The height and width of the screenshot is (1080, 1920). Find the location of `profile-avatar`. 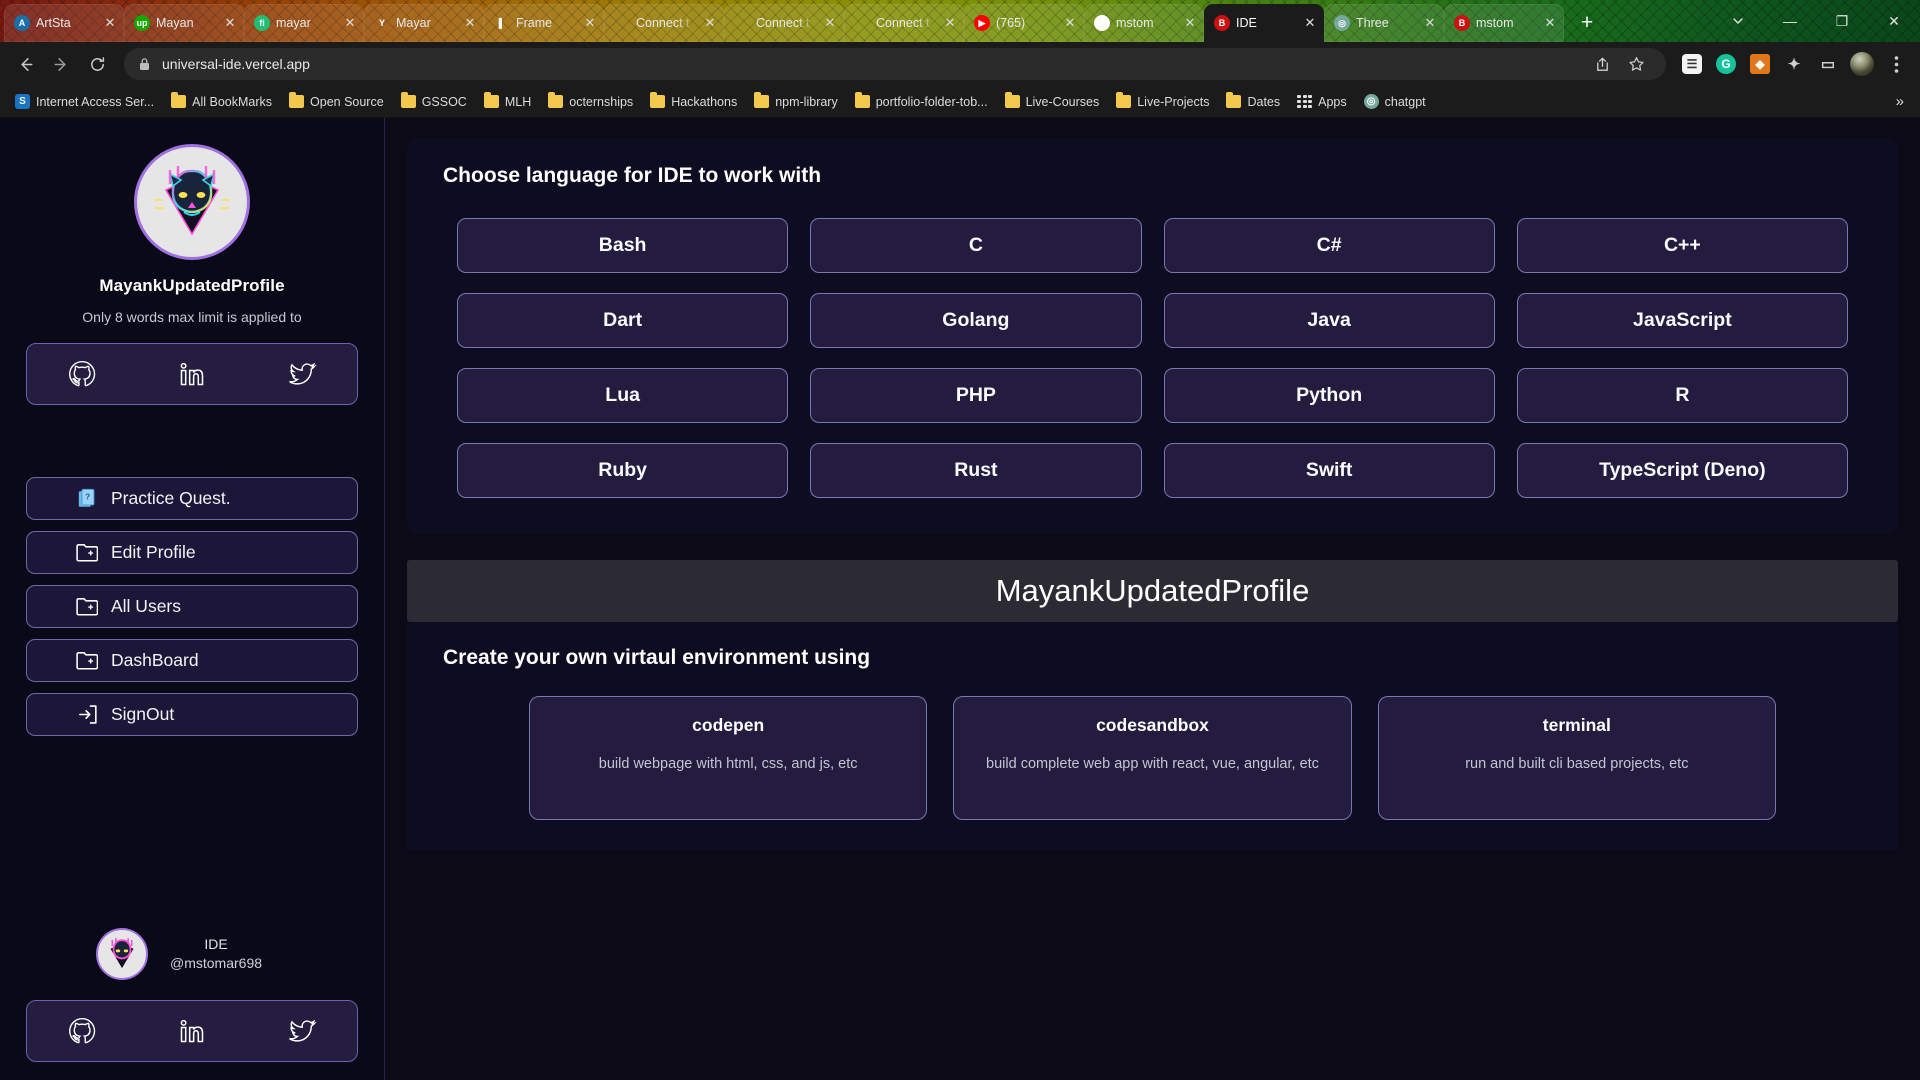

profile-avatar is located at coordinates (1862, 64).